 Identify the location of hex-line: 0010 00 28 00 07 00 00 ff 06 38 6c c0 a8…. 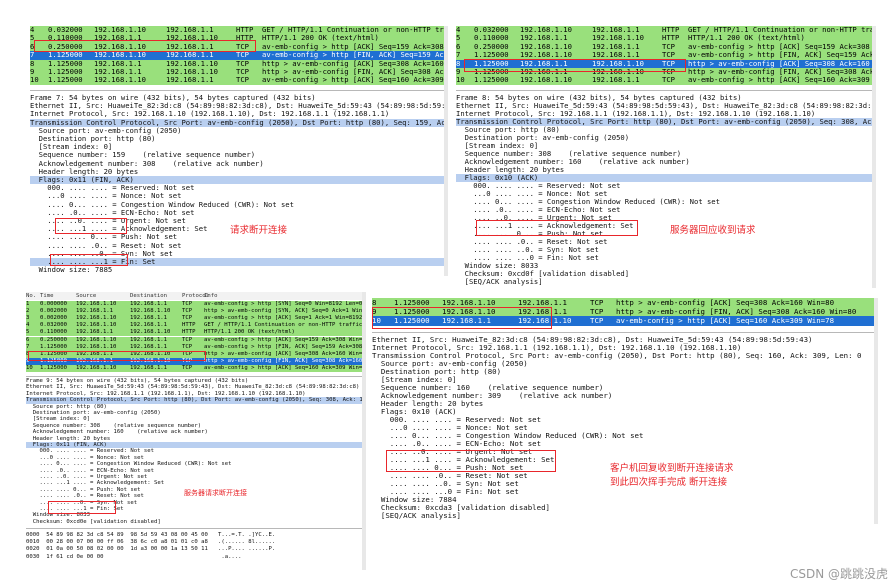
(196, 542).